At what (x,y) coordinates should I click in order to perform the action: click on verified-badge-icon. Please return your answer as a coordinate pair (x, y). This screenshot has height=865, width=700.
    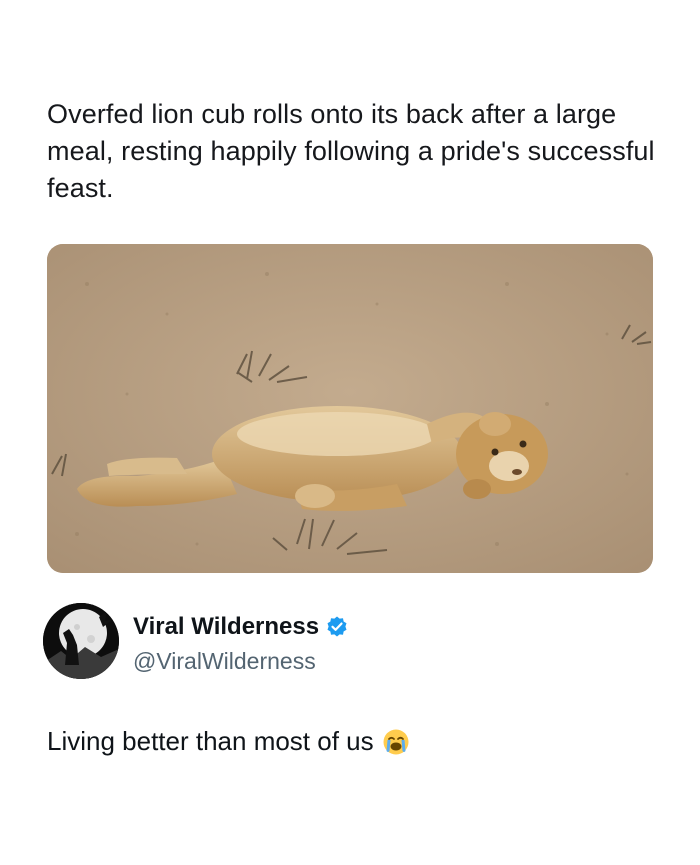
    Looking at the image, I should click on (337, 627).